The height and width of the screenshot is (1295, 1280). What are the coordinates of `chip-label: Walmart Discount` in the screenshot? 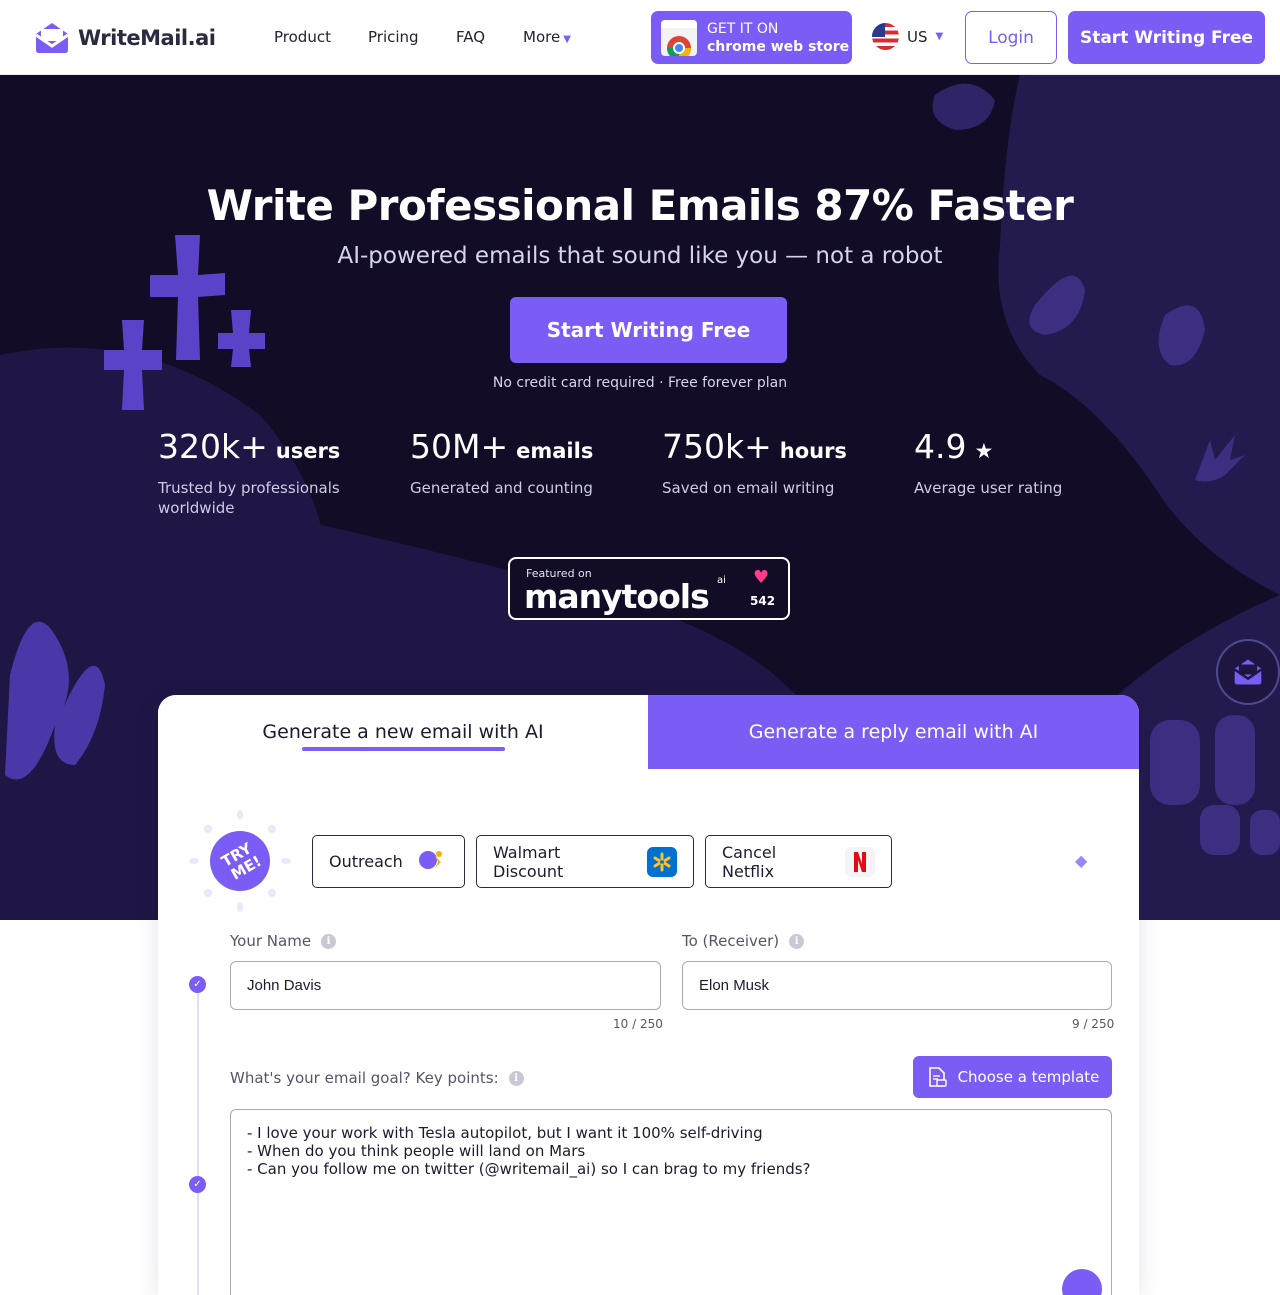 It's located at (528, 861).